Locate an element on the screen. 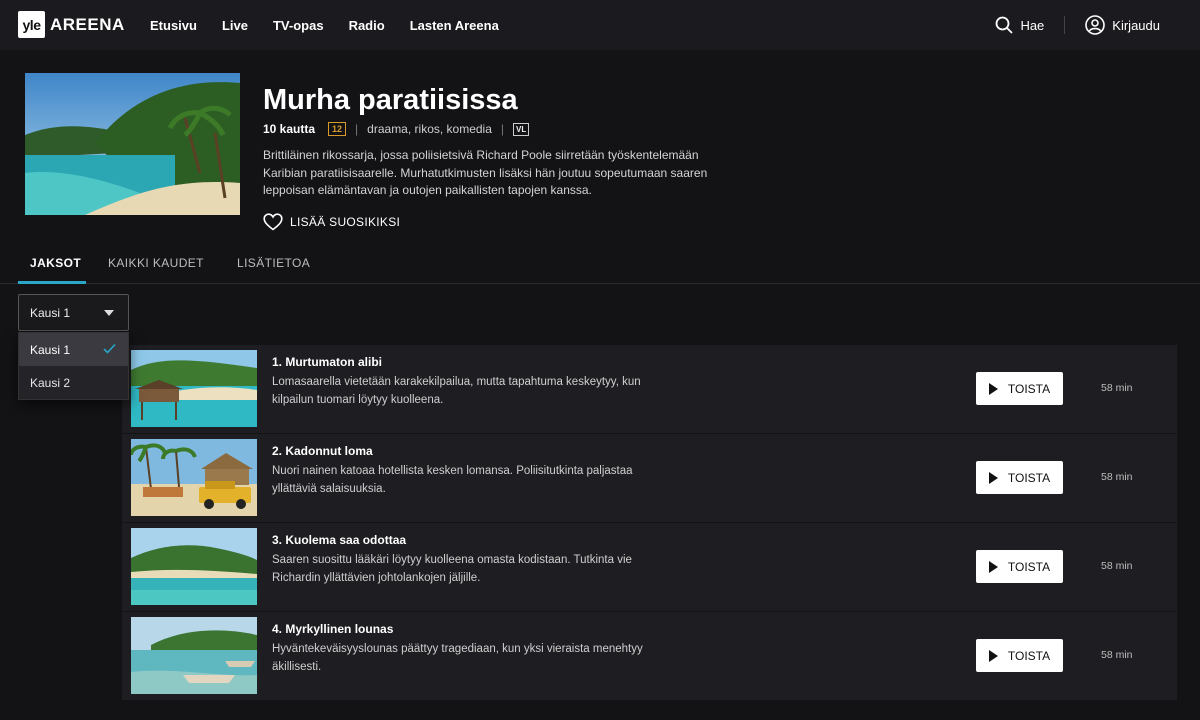 Image resolution: width=1200 pixels, height=720 pixels. login-label: Kirjaudu is located at coordinates (1136, 25).